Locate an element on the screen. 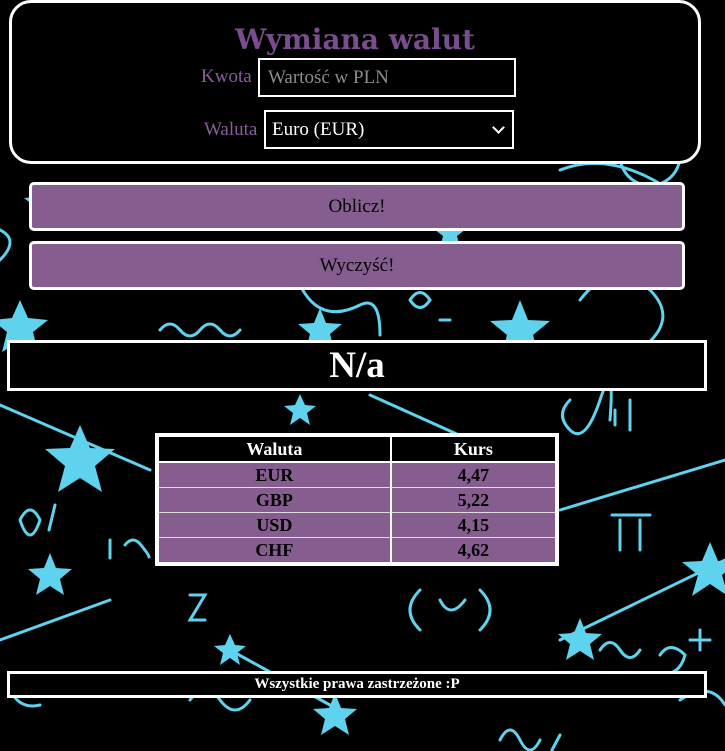  rate-cell: 4,62 is located at coordinates (473, 551).